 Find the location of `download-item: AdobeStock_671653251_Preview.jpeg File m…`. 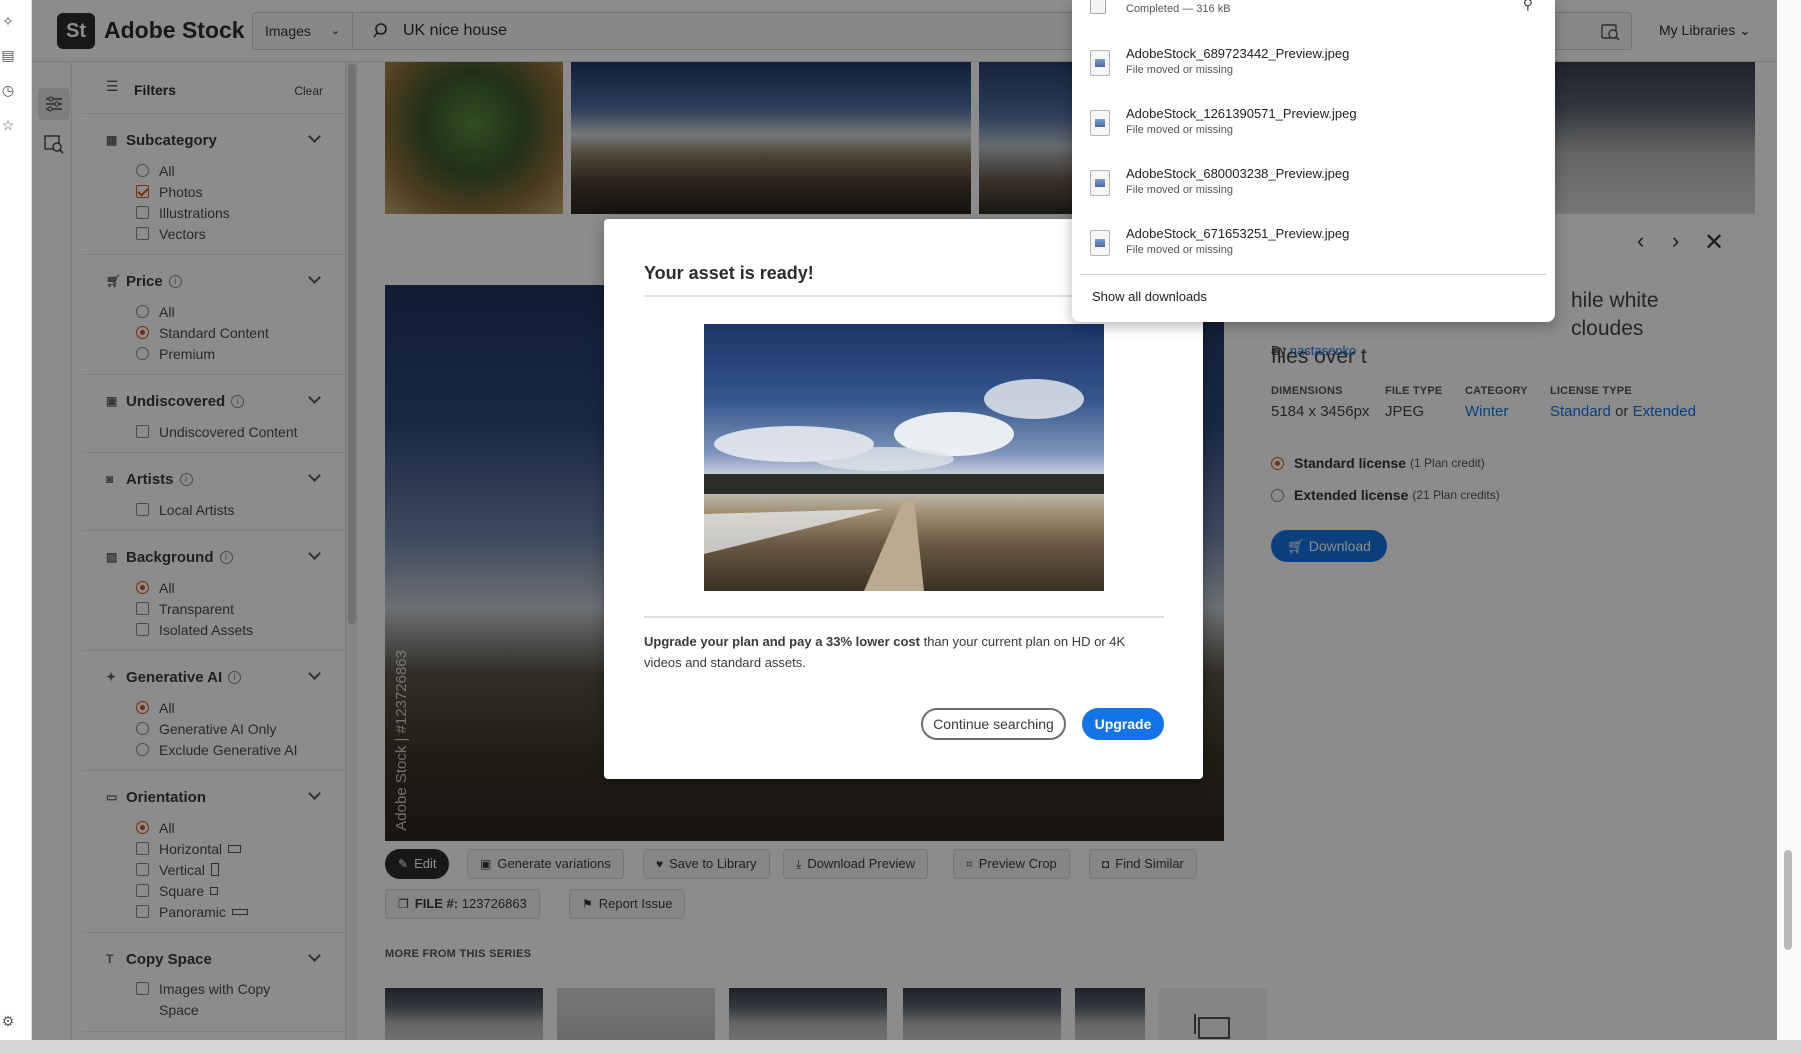

download-item: AdobeStock_671653251_Preview.jpeg File m… is located at coordinates (1313, 249).